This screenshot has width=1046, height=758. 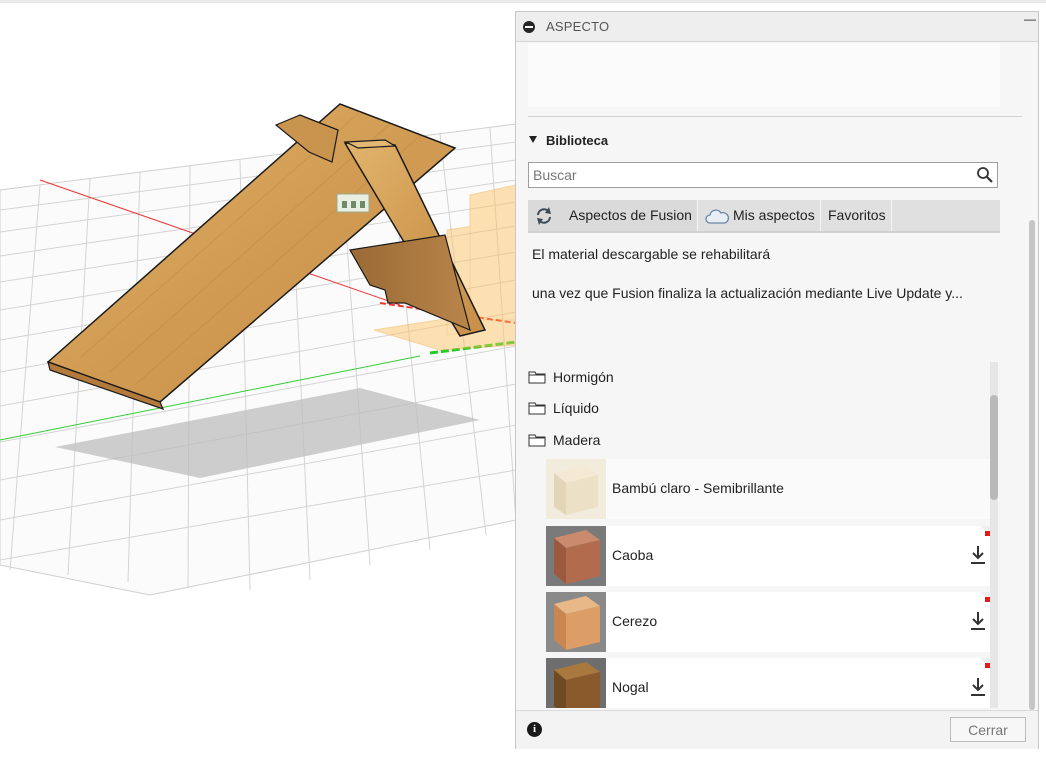 What do you see at coordinates (698, 488) in the screenshot?
I see `material-label: Bambú claro - Semibrillante` at bounding box center [698, 488].